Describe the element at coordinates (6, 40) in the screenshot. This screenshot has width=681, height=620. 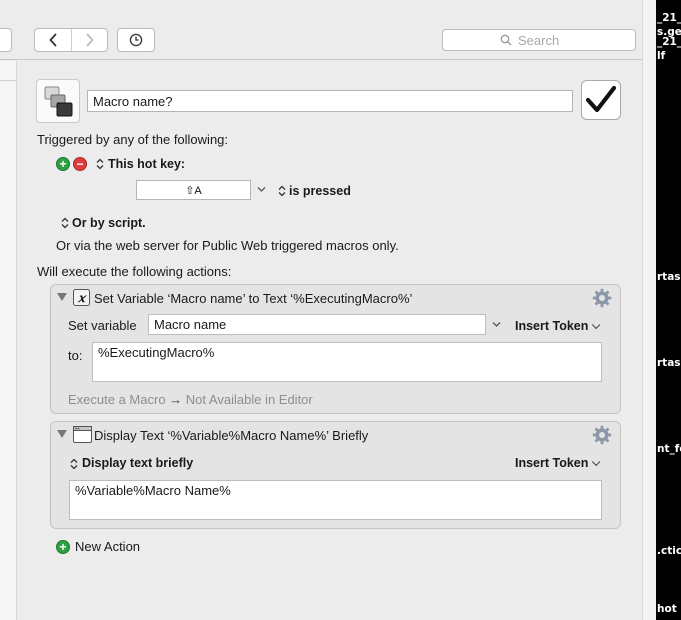
I see `sidebar-toggle-button` at that location.